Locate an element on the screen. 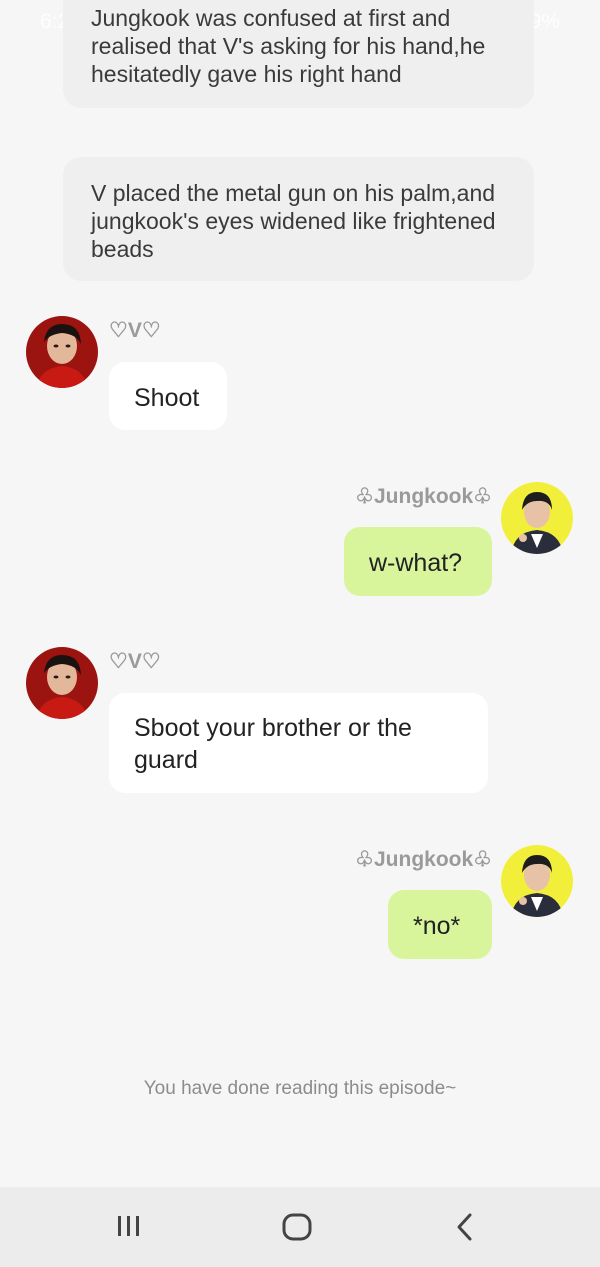  navigation-bar is located at coordinates (300, 1227).